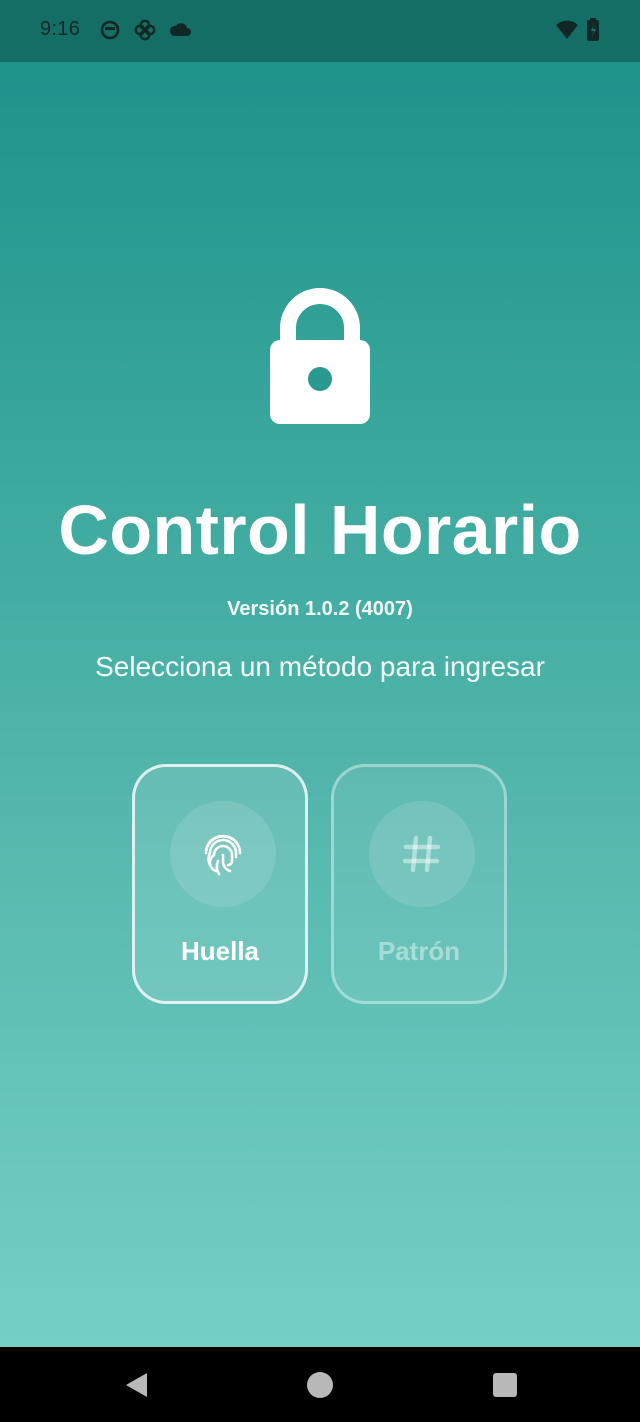 Image resolution: width=640 pixels, height=1422 pixels. Describe the element at coordinates (220, 951) in the screenshot. I see `fingerprint-method-label: Huella` at that location.